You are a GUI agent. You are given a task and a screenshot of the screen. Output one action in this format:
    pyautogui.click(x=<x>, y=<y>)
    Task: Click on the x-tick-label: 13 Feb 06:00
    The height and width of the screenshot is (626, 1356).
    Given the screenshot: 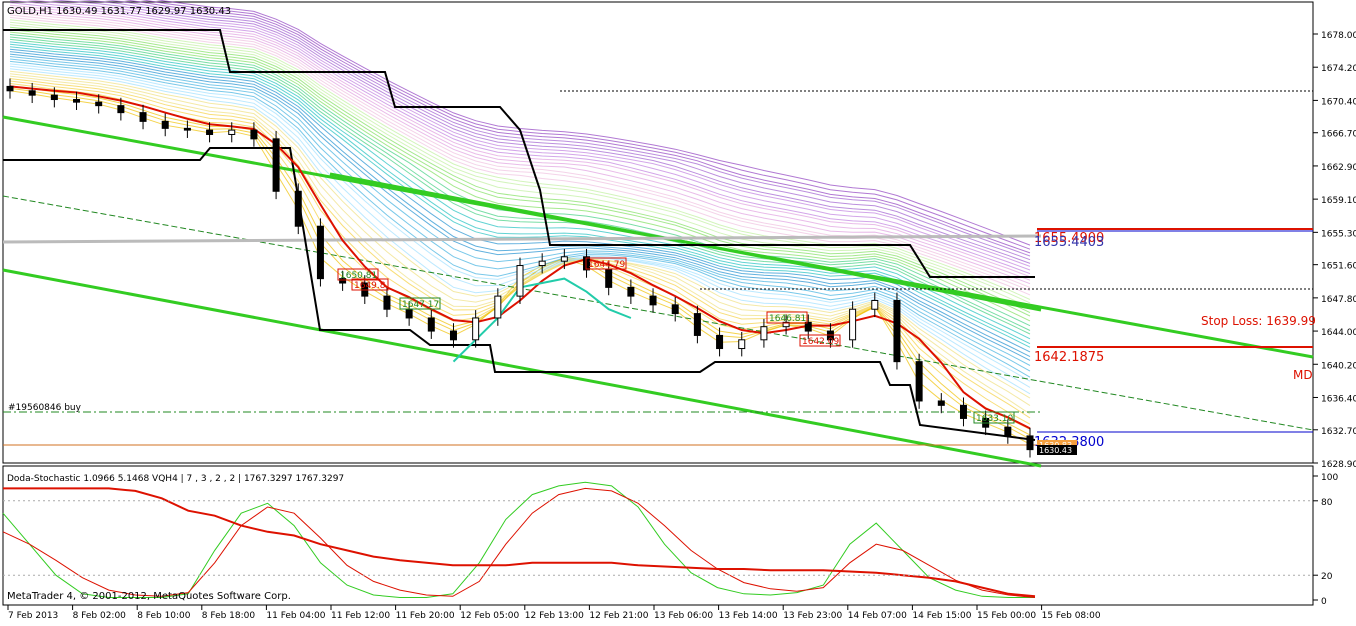 What is the action you would take?
    pyautogui.click(x=683, y=616)
    